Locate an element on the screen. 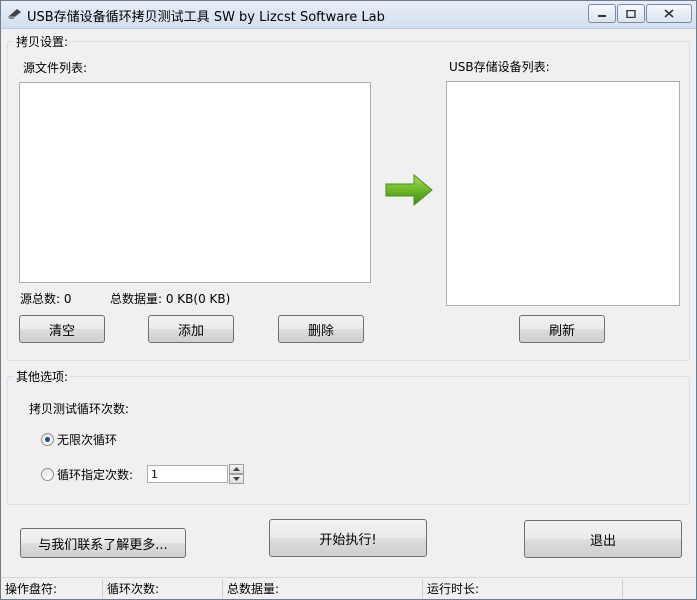 The width and height of the screenshot is (697, 600). source-list-label: 源文件列表: is located at coordinates (55, 68).